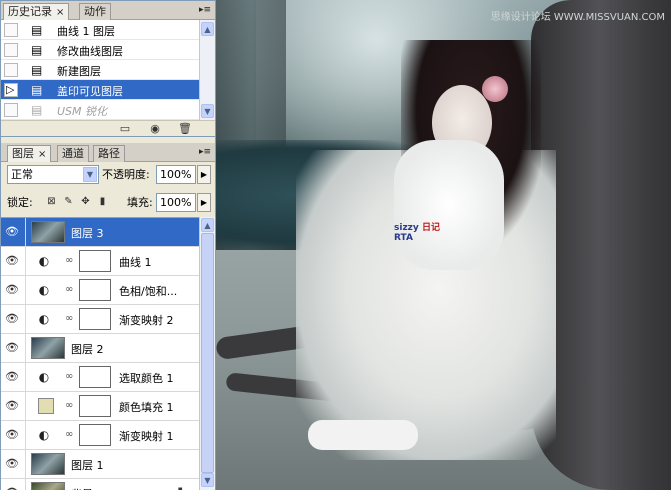 The height and width of the screenshot is (490, 671). Describe the element at coordinates (73, 153) in the screenshot. I see `tab-channels: 通道` at that location.